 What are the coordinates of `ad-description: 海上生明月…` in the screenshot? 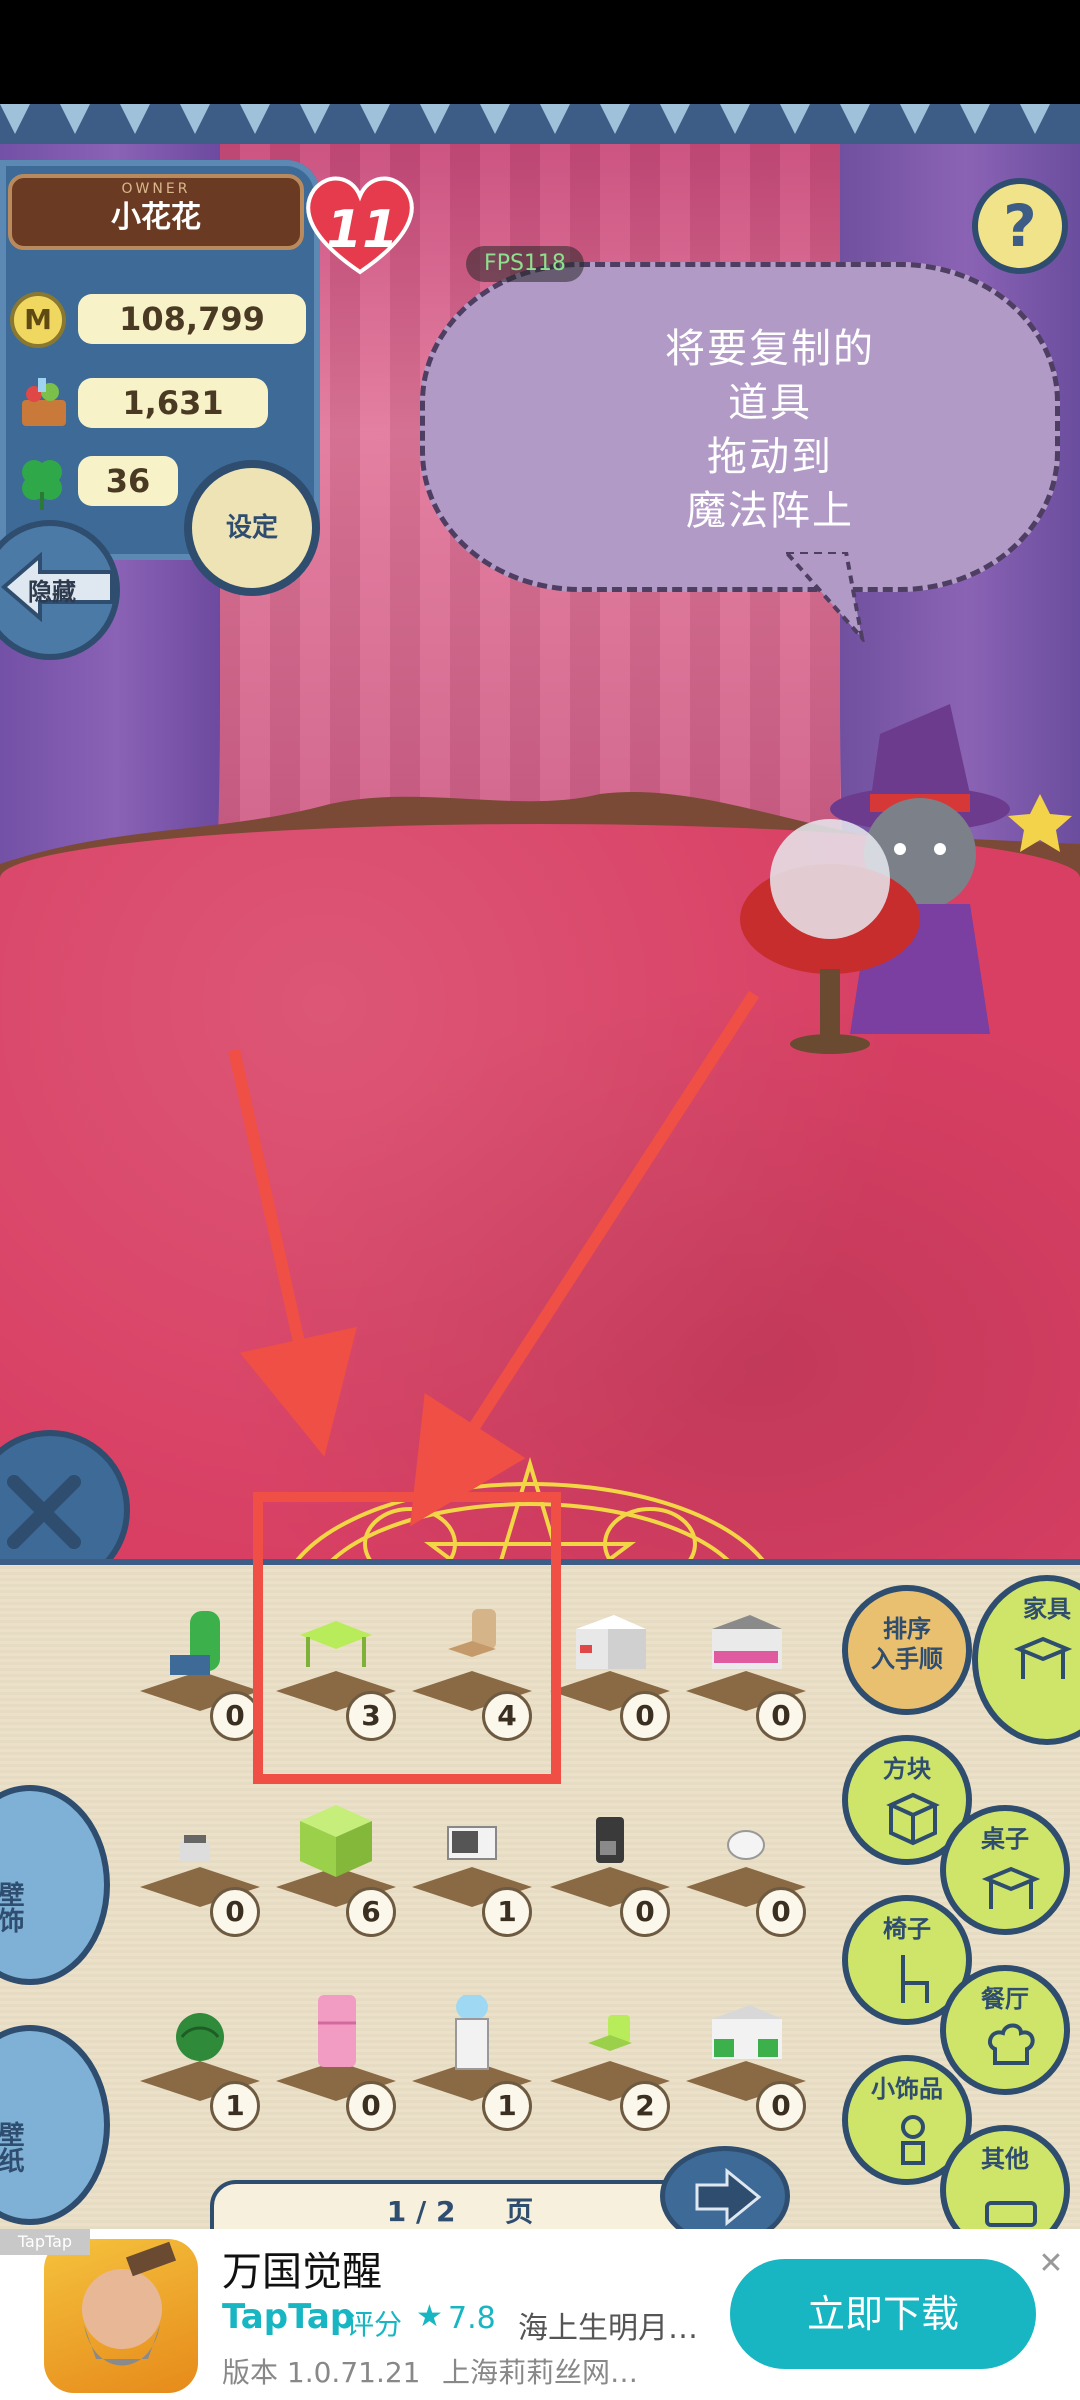 It's located at (608, 2328).